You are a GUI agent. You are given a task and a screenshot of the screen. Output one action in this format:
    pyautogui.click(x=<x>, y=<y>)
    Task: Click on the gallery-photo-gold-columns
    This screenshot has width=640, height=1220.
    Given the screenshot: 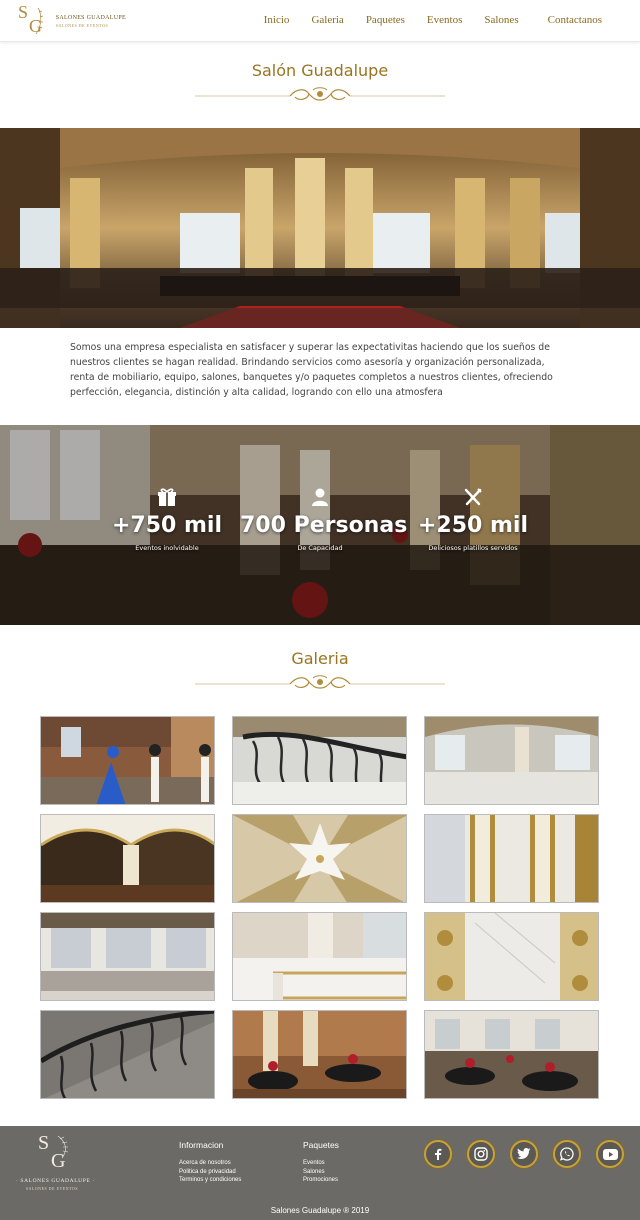 What is the action you would take?
    pyautogui.click(x=511, y=858)
    